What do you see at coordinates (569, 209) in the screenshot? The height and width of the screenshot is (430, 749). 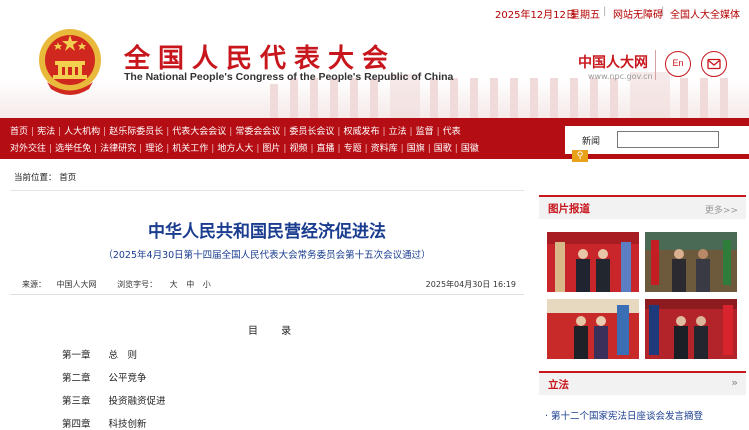 I see `photo-report-title: 图片报道` at bounding box center [569, 209].